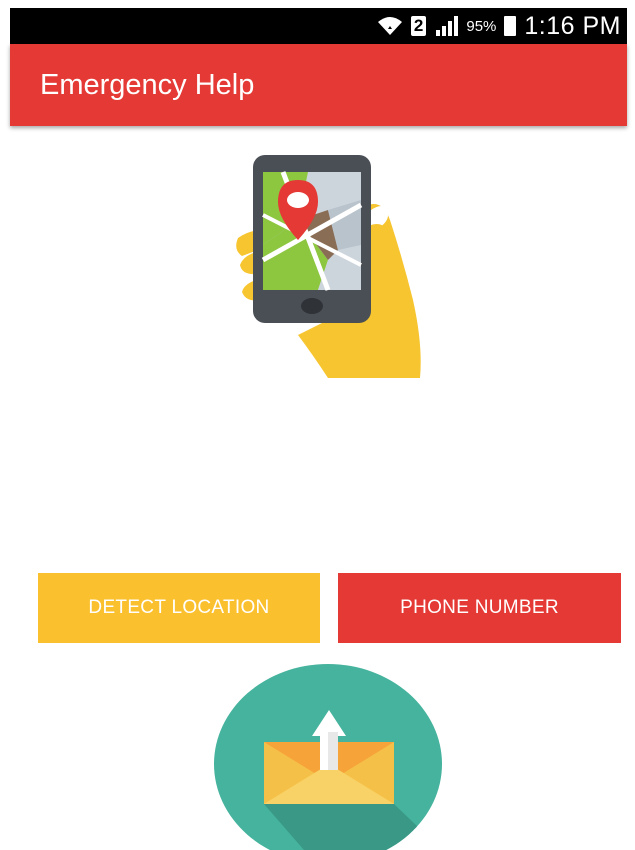  What do you see at coordinates (418, 26) in the screenshot?
I see `sim-slot-badge: 2` at bounding box center [418, 26].